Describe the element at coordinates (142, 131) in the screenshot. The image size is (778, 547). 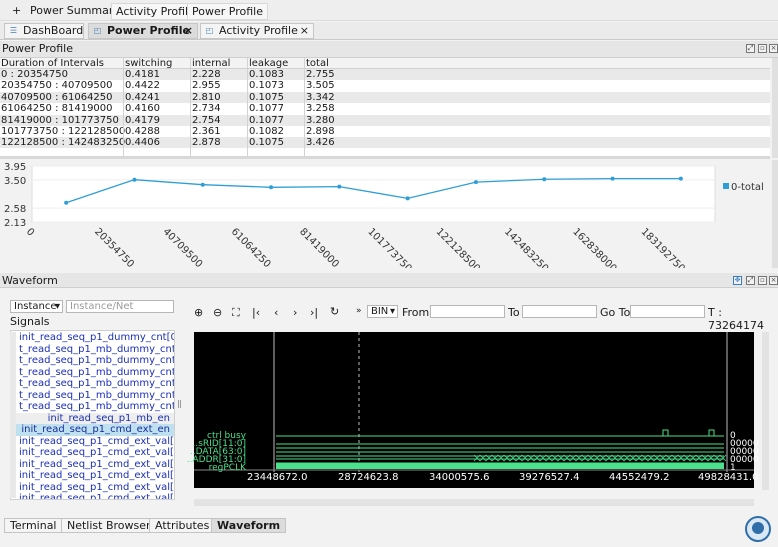
I see `table-cell: 0.4288` at that location.